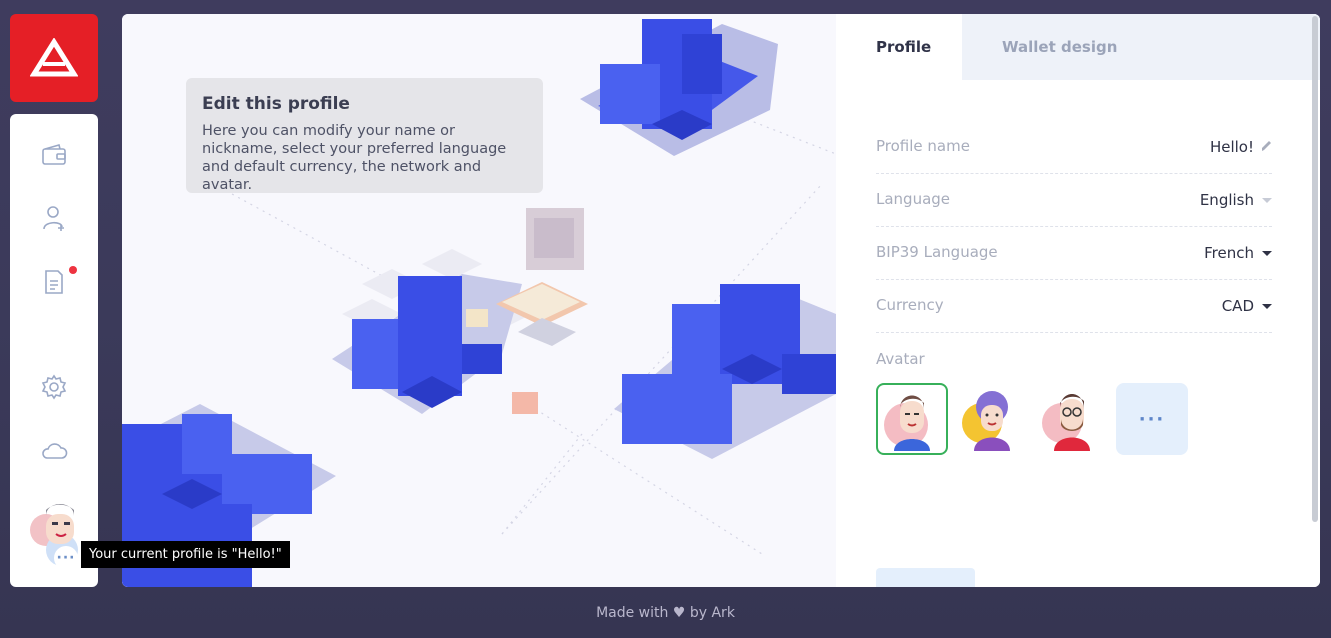  I want to click on sidebar-item-contacts, so click(54, 218).